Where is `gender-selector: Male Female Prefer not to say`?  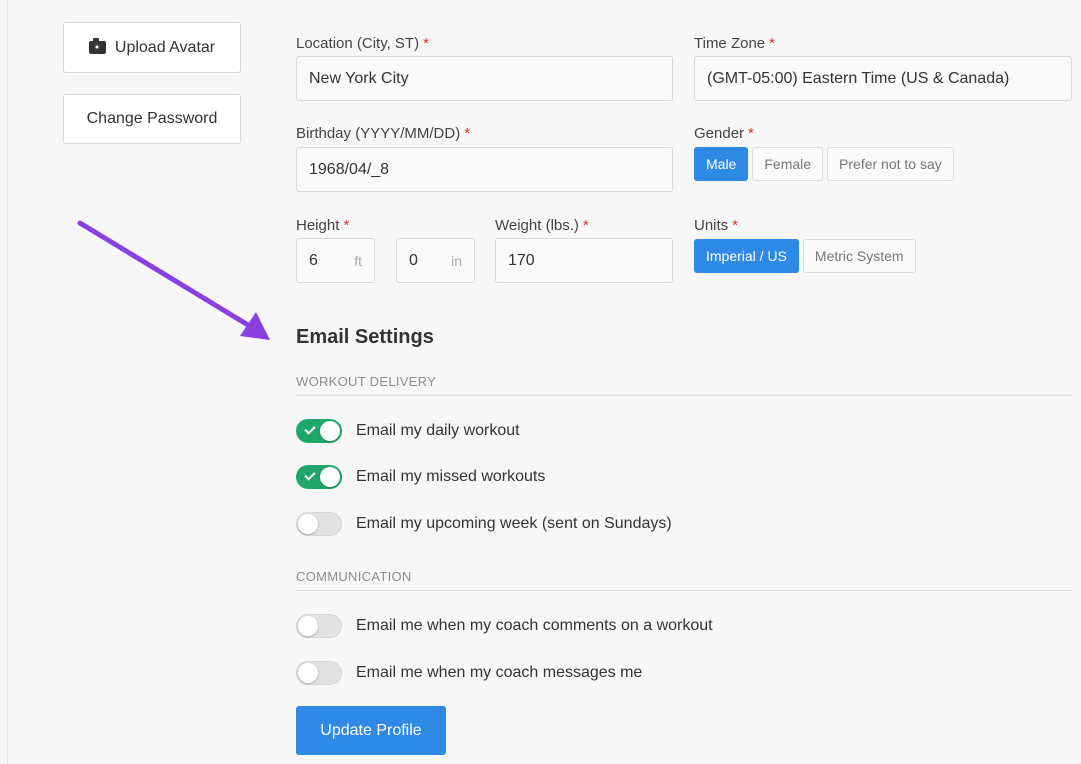 gender-selector: Male Female Prefer not to say is located at coordinates (824, 164).